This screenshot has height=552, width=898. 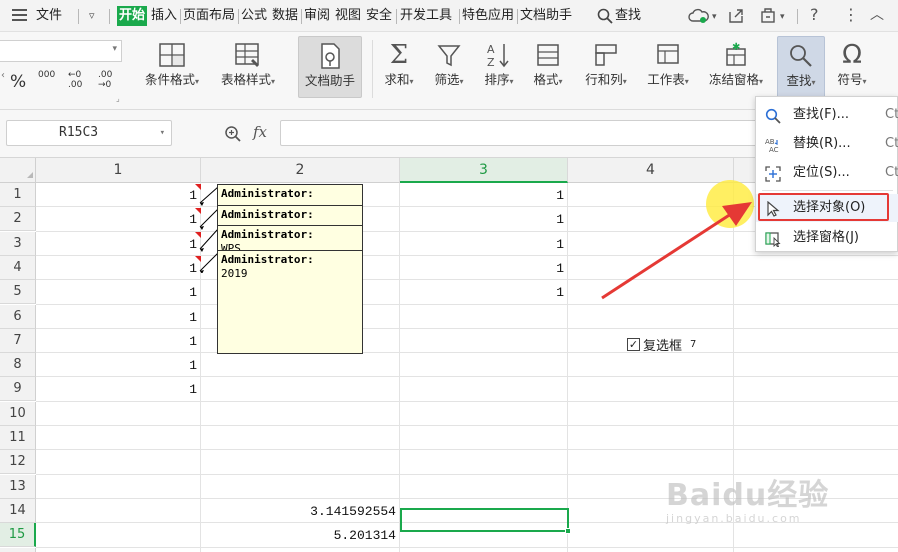 I want to click on group-launcher-icon: ⌟, so click(x=118, y=98).